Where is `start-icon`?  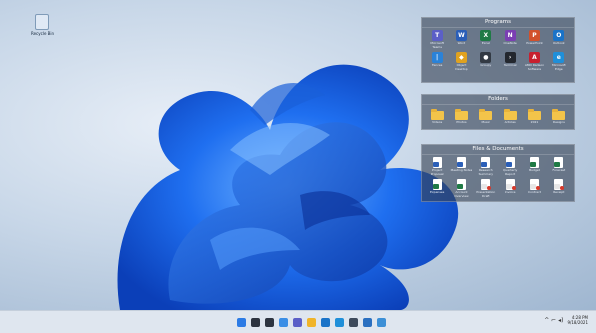 start-icon is located at coordinates (241, 322).